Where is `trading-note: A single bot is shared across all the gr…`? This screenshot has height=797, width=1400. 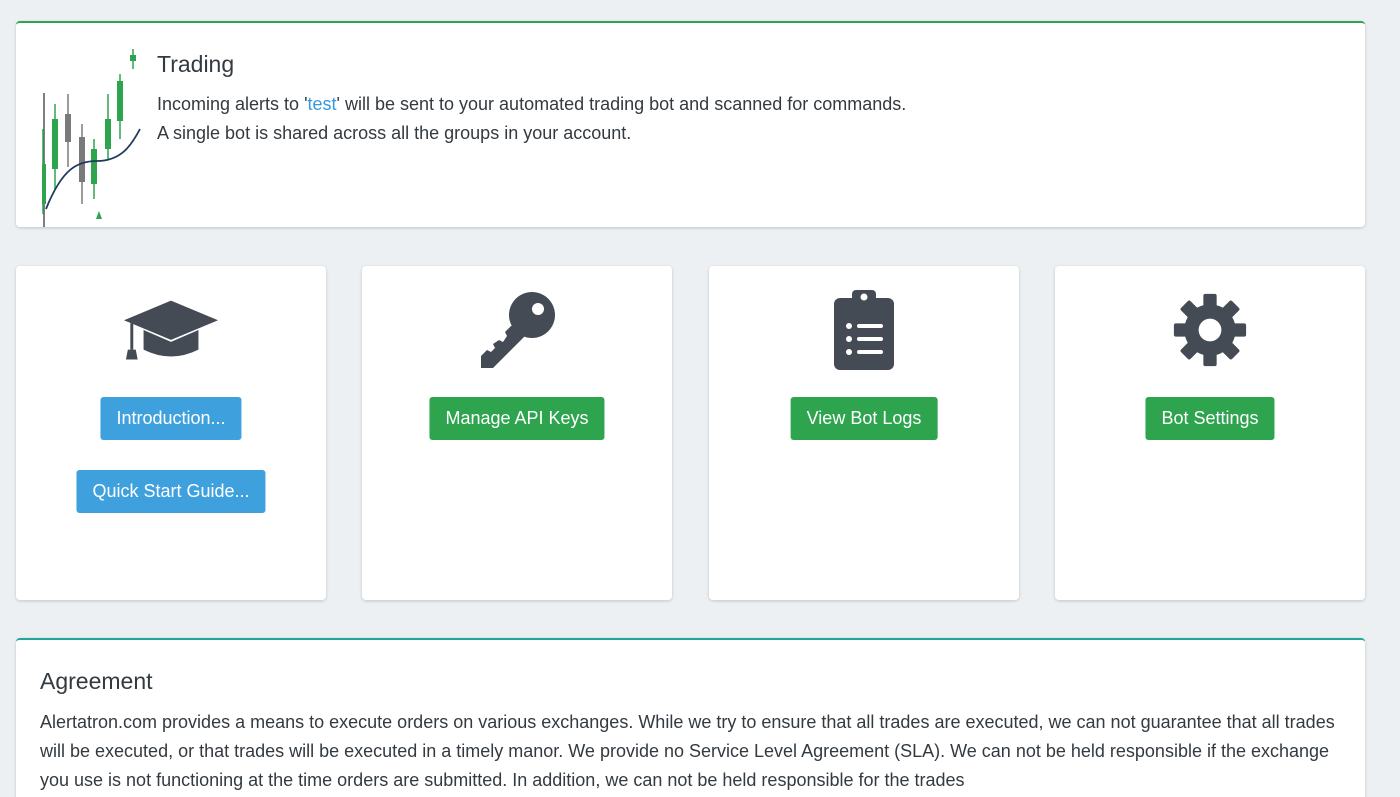
trading-note: A single bot is shared across all the gr… is located at coordinates (394, 133).